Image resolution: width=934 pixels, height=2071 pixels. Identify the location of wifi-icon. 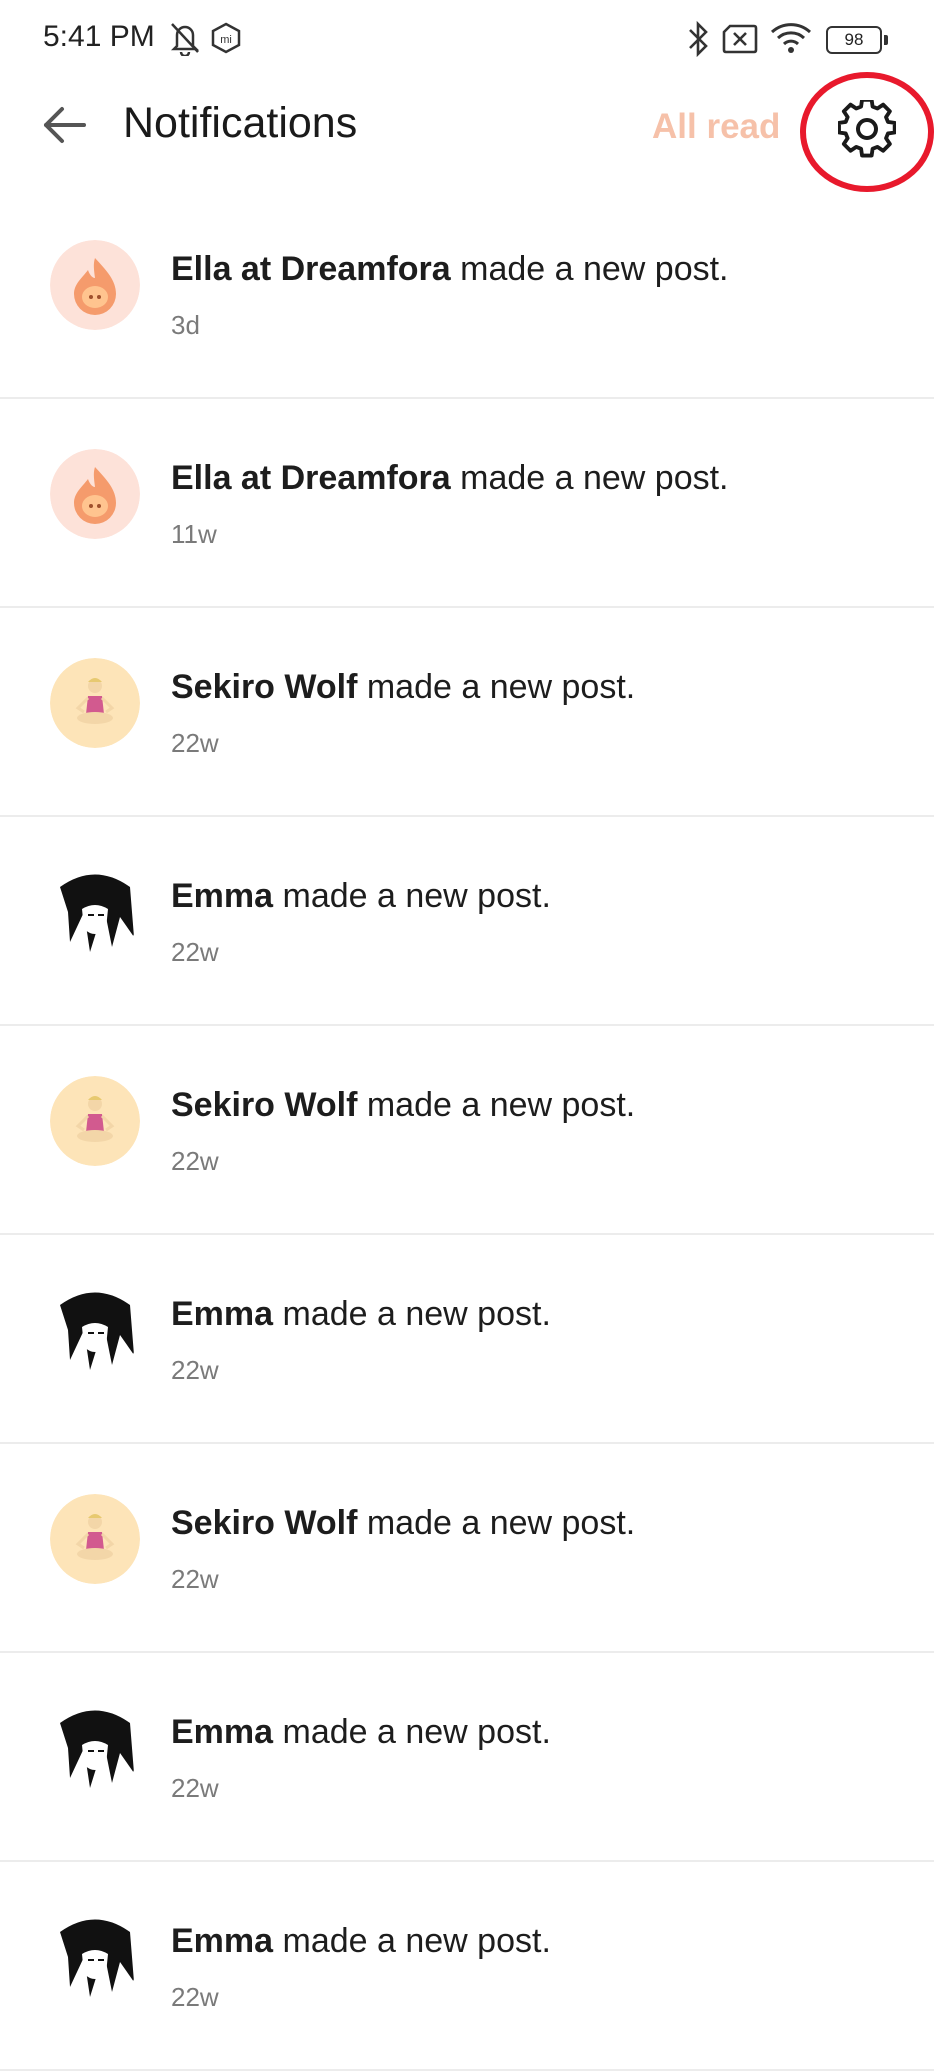
(791, 38).